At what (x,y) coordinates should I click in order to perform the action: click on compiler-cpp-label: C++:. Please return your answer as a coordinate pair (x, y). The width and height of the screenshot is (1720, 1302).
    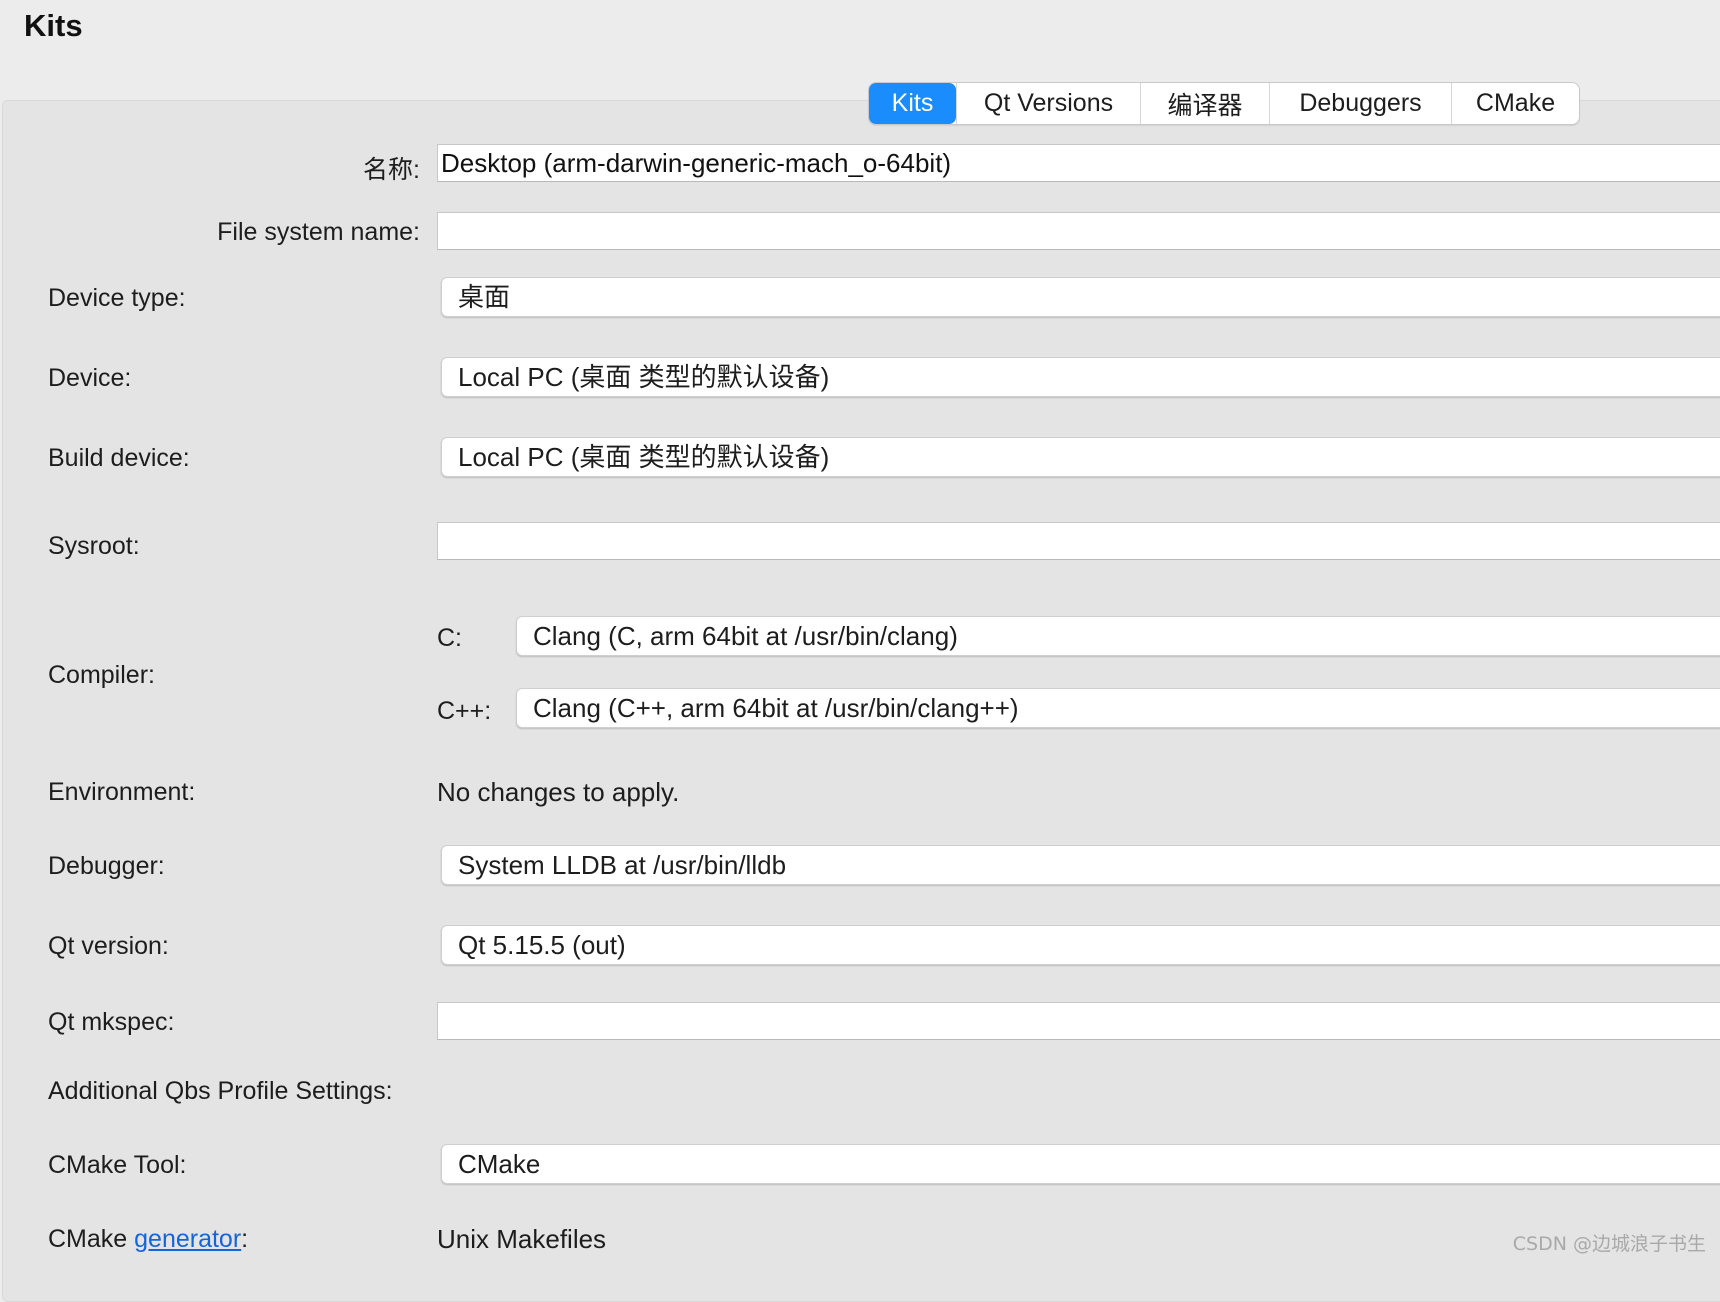
    Looking at the image, I should click on (464, 711).